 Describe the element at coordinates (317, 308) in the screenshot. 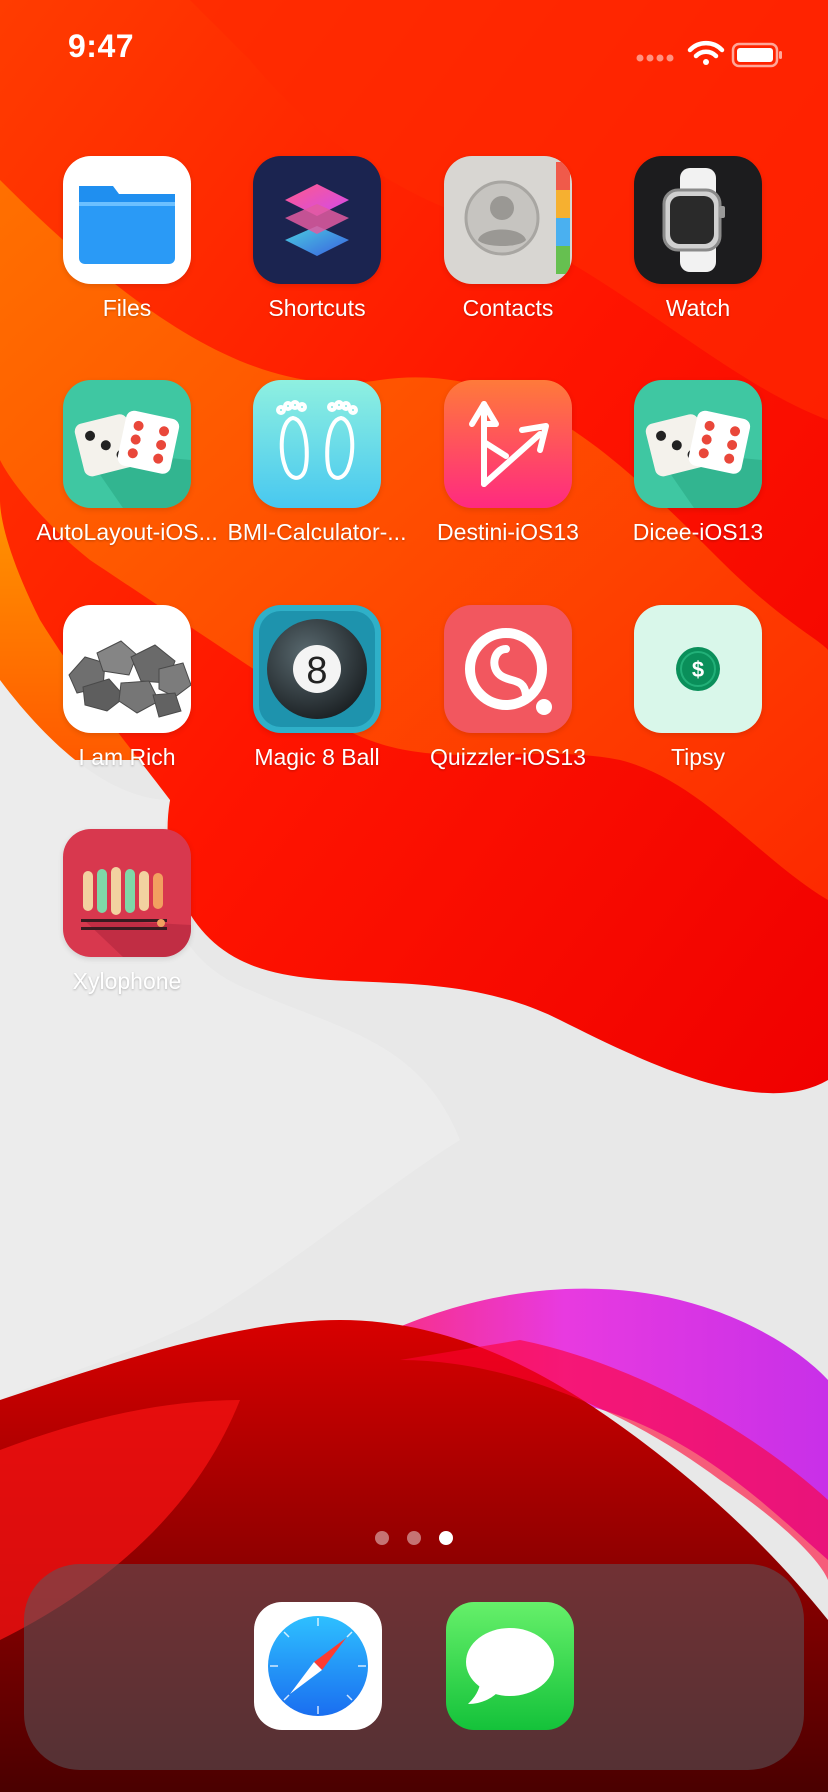

I see `app-label: Shortcuts` at that location.